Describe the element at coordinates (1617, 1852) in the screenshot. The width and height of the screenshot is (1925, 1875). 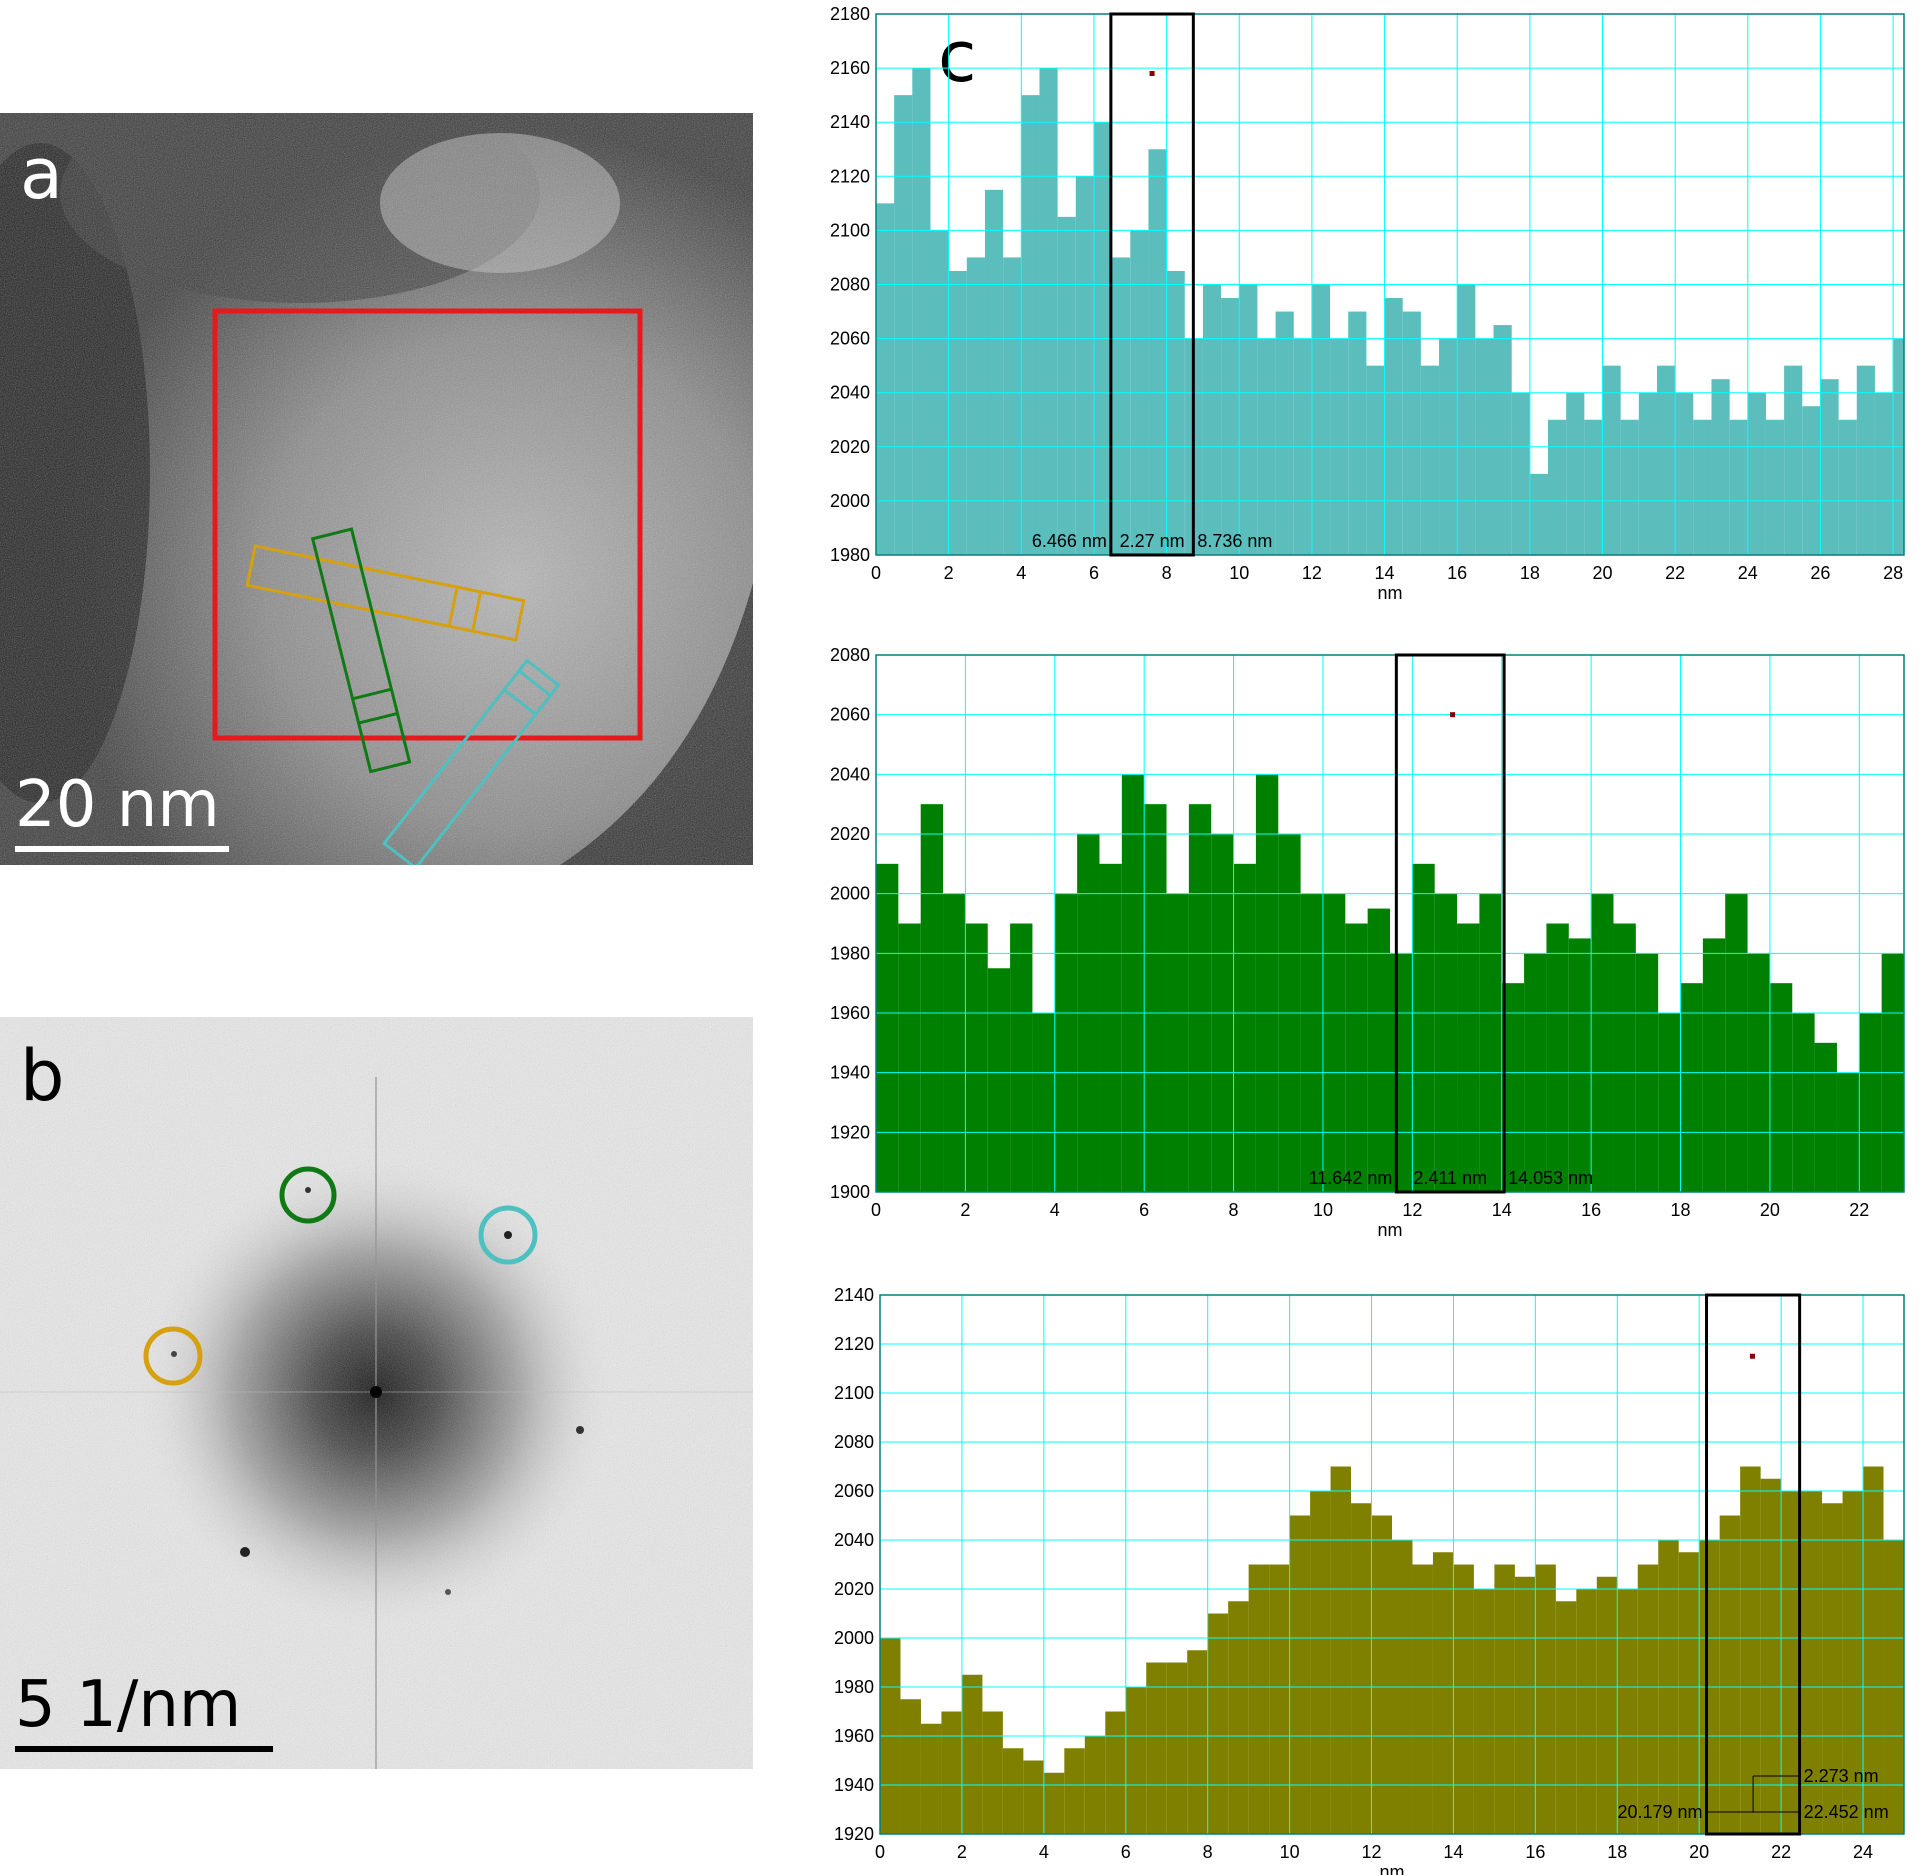
I see `x-tick-label: 18` at that location.